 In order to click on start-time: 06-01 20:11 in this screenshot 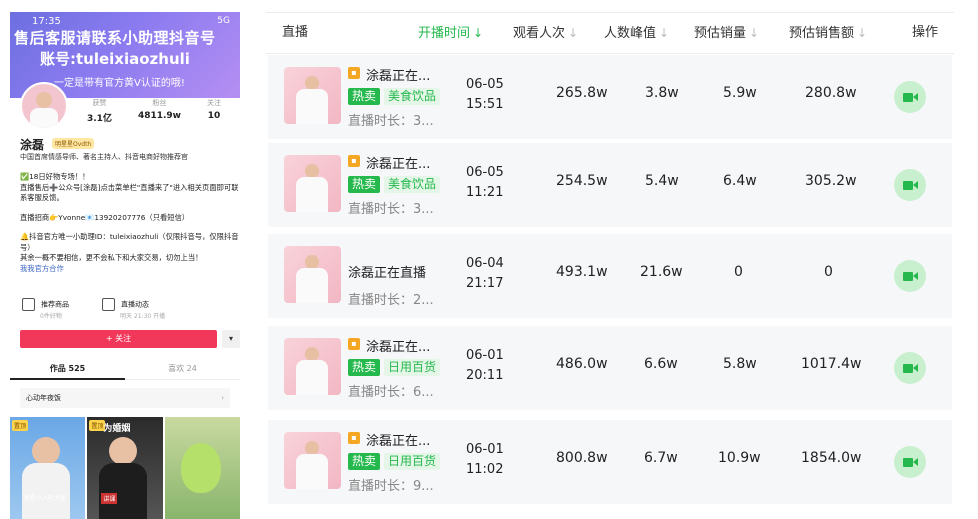, I will do `click(485, 365)`.